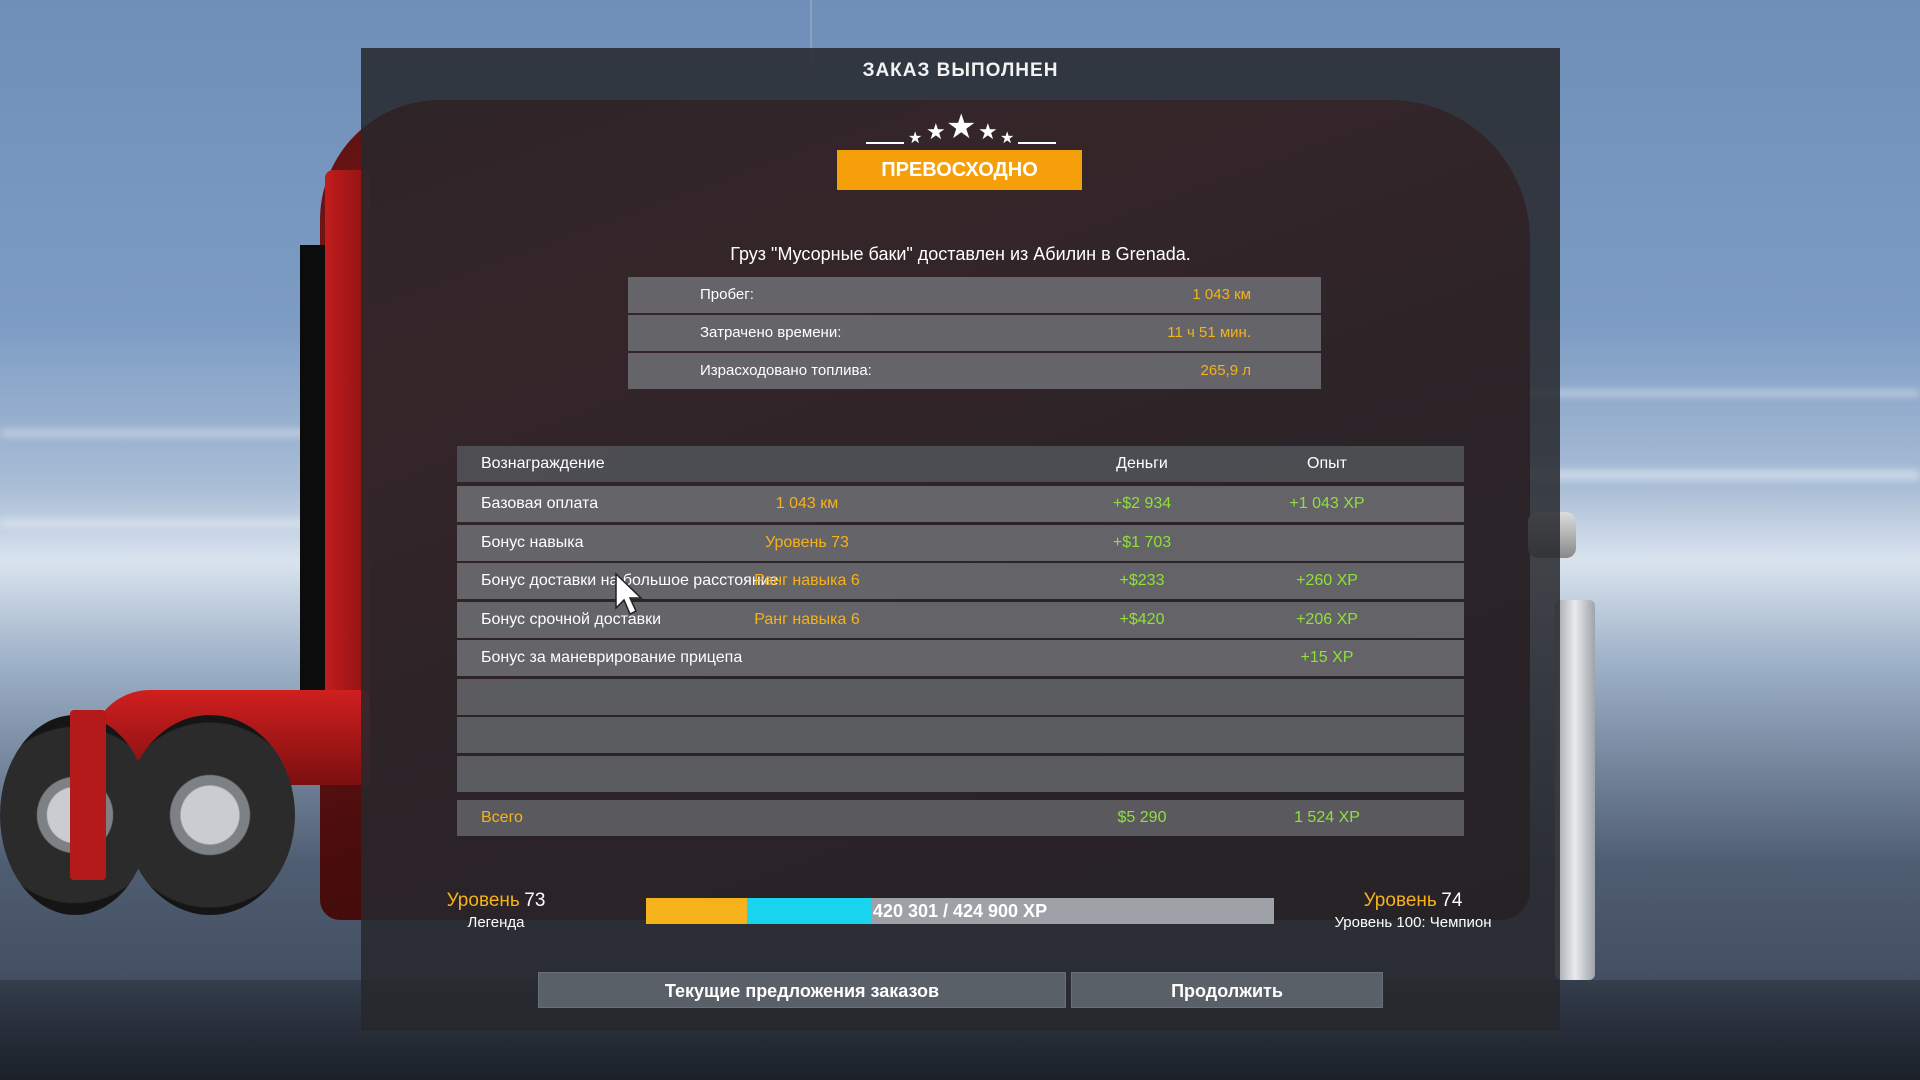 The width and height of the screenshot is (1920, 1080). I want to click on stat-value: 11 ч 51 мин., so click(1209, 332).